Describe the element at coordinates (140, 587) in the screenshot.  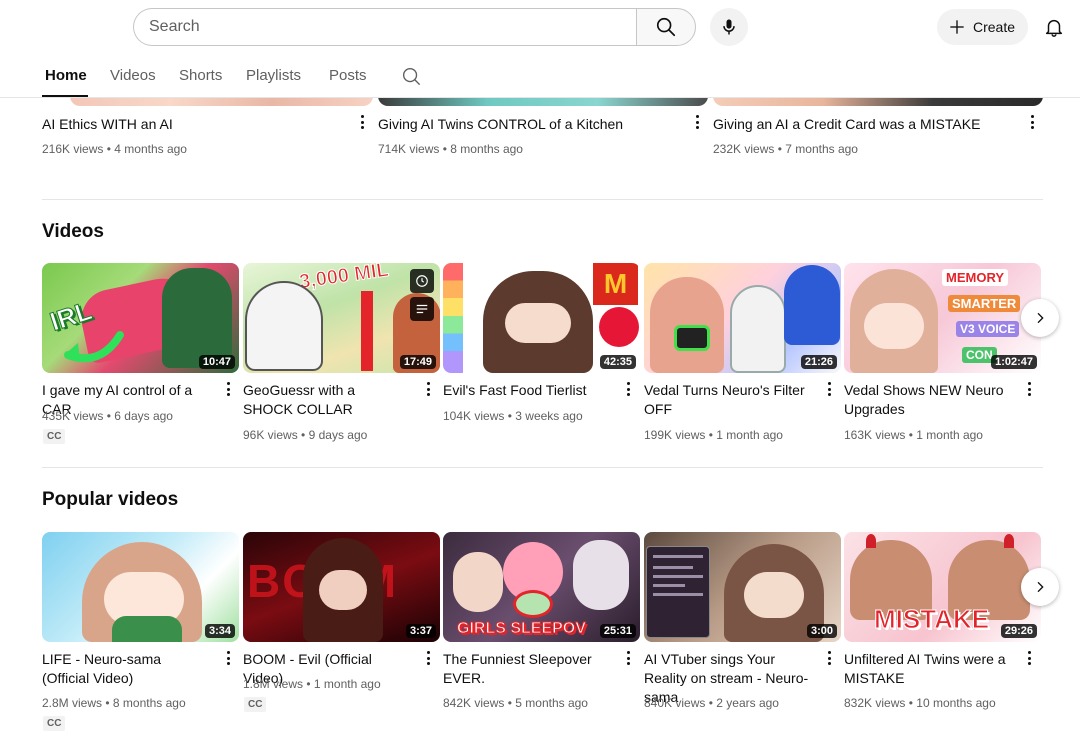
I see `video-thumbnail: 3:34` at that location.